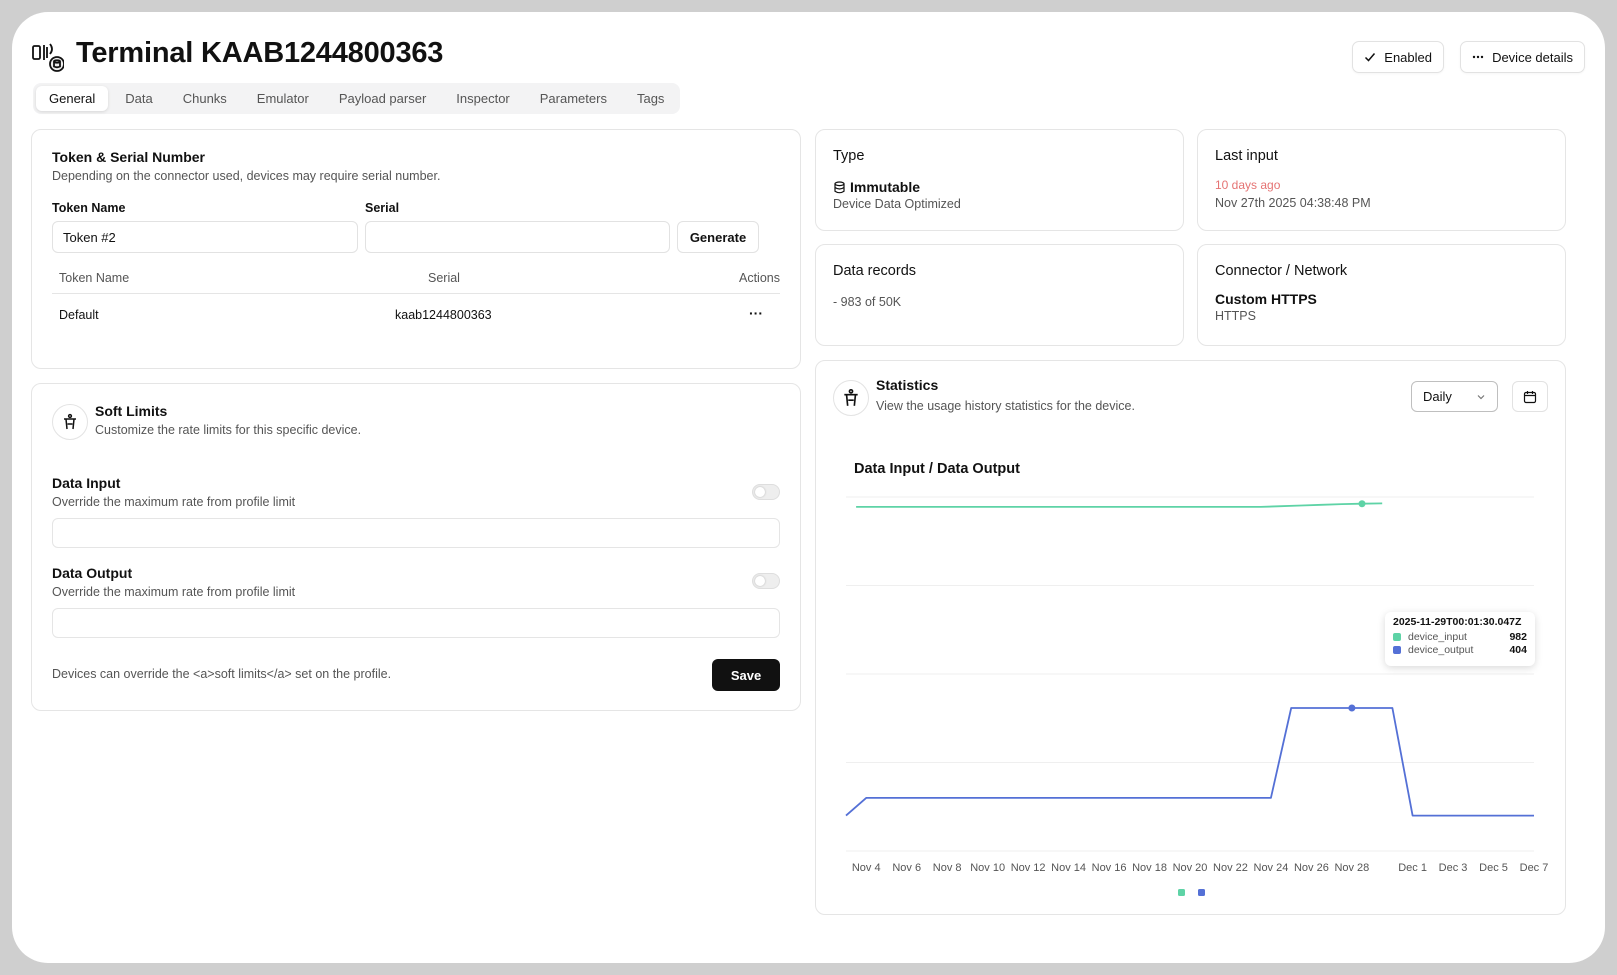  What do you see at coordinates (517, 237) in the screenshot?
I see `serial-input` at bounding box center [517, 237].